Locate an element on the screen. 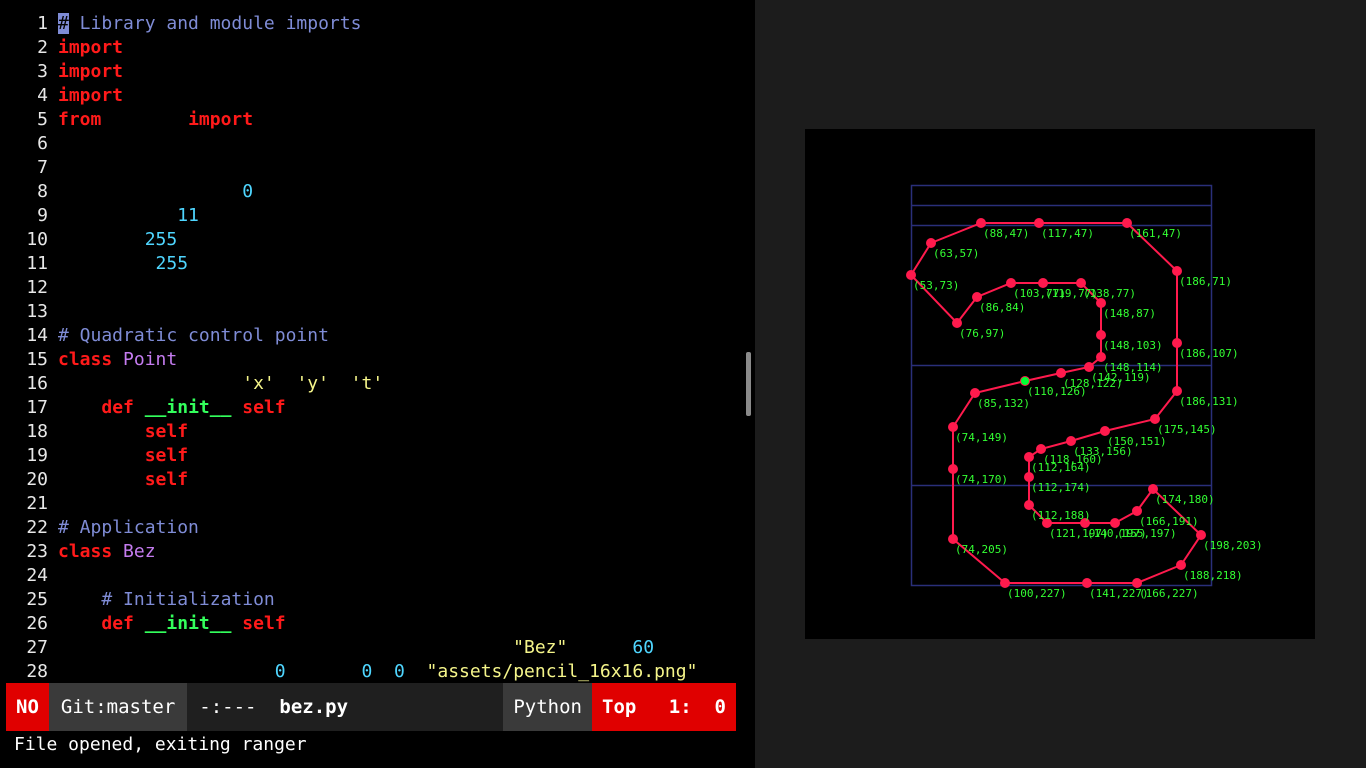 The image size is (1366, 768). code-token: , fps= is located at coordinates (600, 647).